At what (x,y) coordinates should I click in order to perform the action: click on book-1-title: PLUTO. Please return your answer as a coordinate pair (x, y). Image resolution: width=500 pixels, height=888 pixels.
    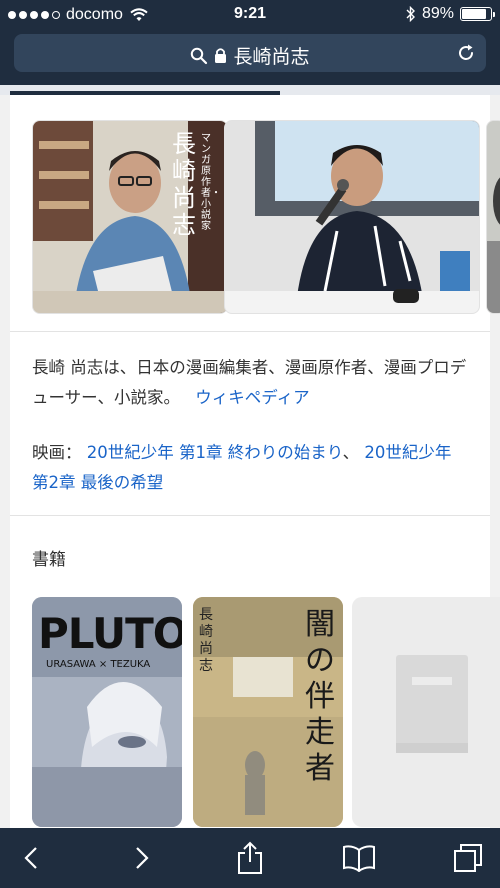
    Looking at the image, I should click on (110, 633).